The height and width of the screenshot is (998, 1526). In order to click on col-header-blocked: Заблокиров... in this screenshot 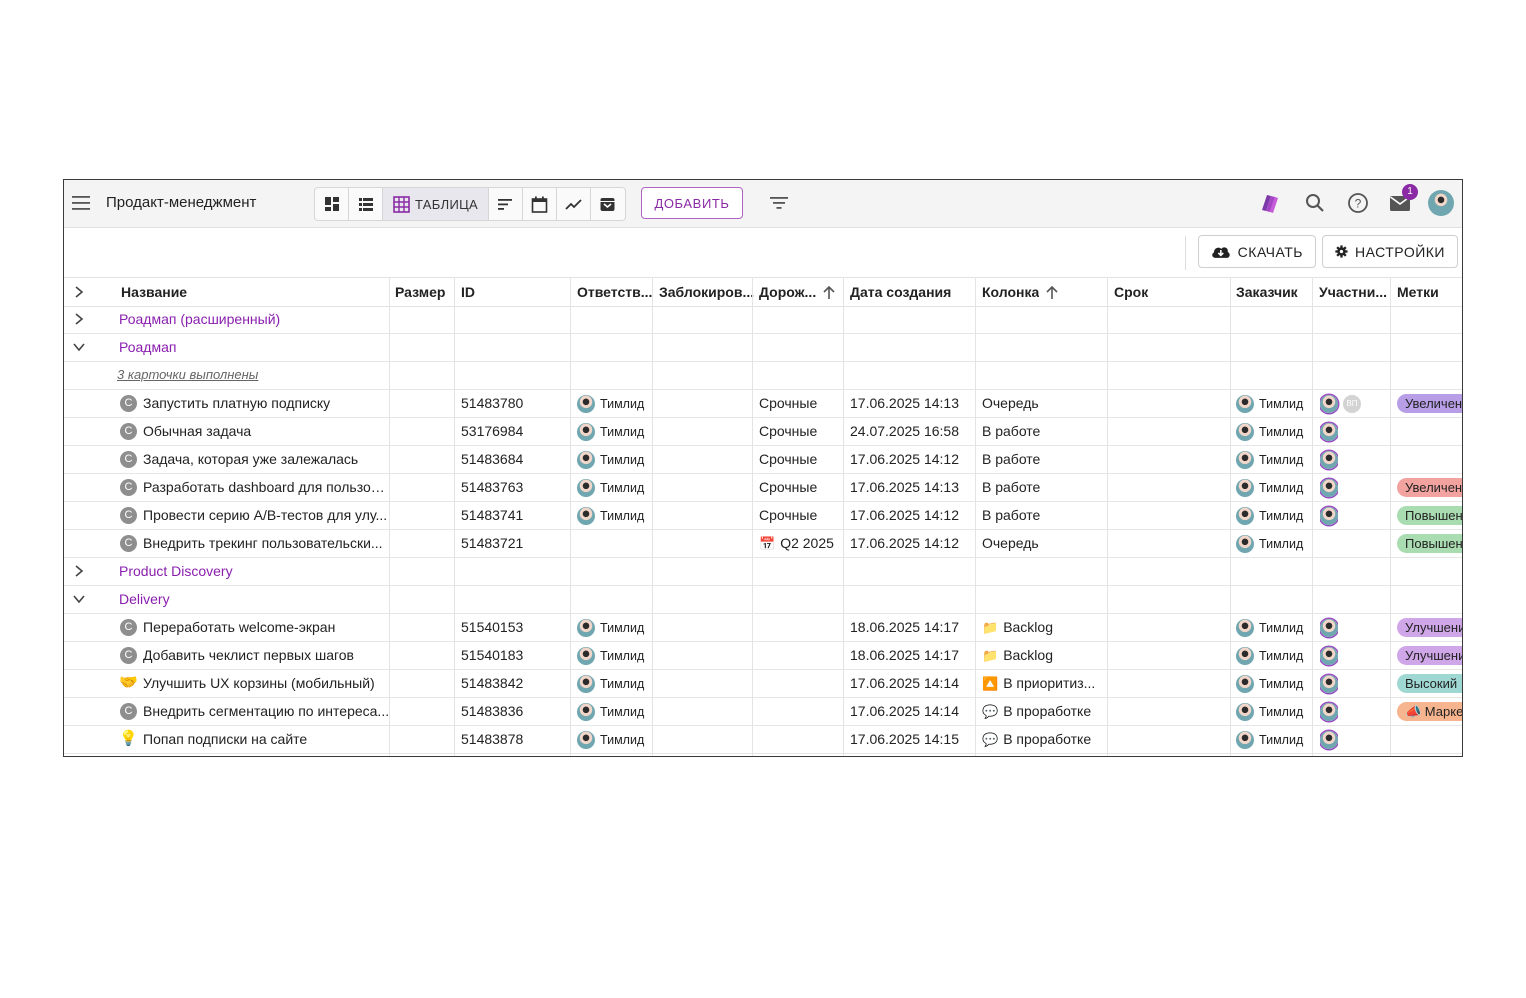, I will do `click(706, 292)`.